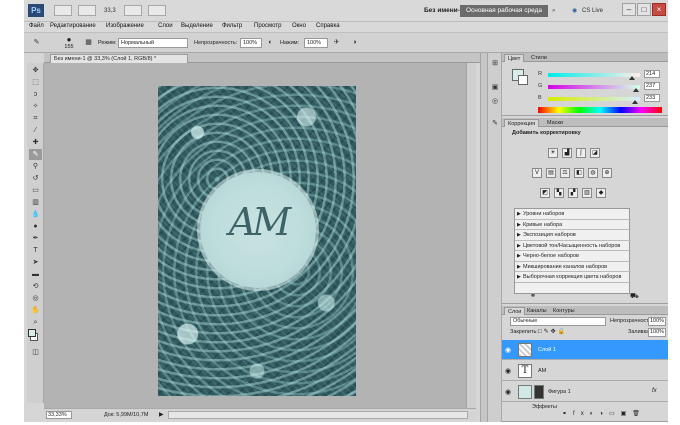 The width and height of the screenshot is (680, 425). I want to click on move-tool-icon: ✥, so click(35, 70).